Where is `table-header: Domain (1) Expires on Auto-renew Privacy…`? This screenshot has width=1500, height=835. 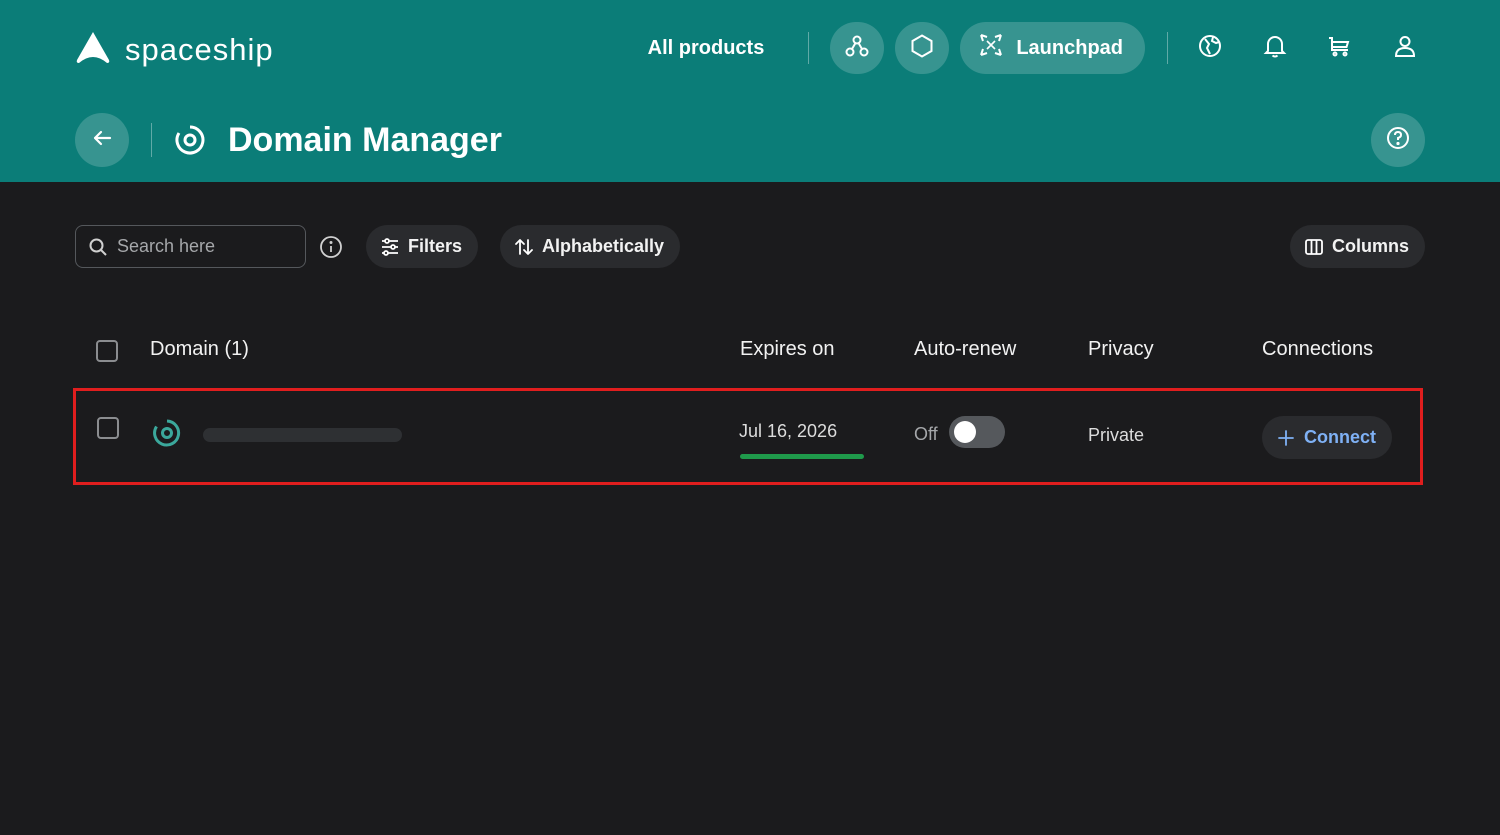 table-header: Domain (1) Expires on Auto-renew Privacy… is located at coordinates (750, 351).